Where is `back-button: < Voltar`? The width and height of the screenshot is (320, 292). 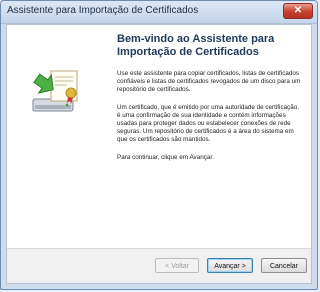 back-button: < Voltar is located at coordinates (177, 265).